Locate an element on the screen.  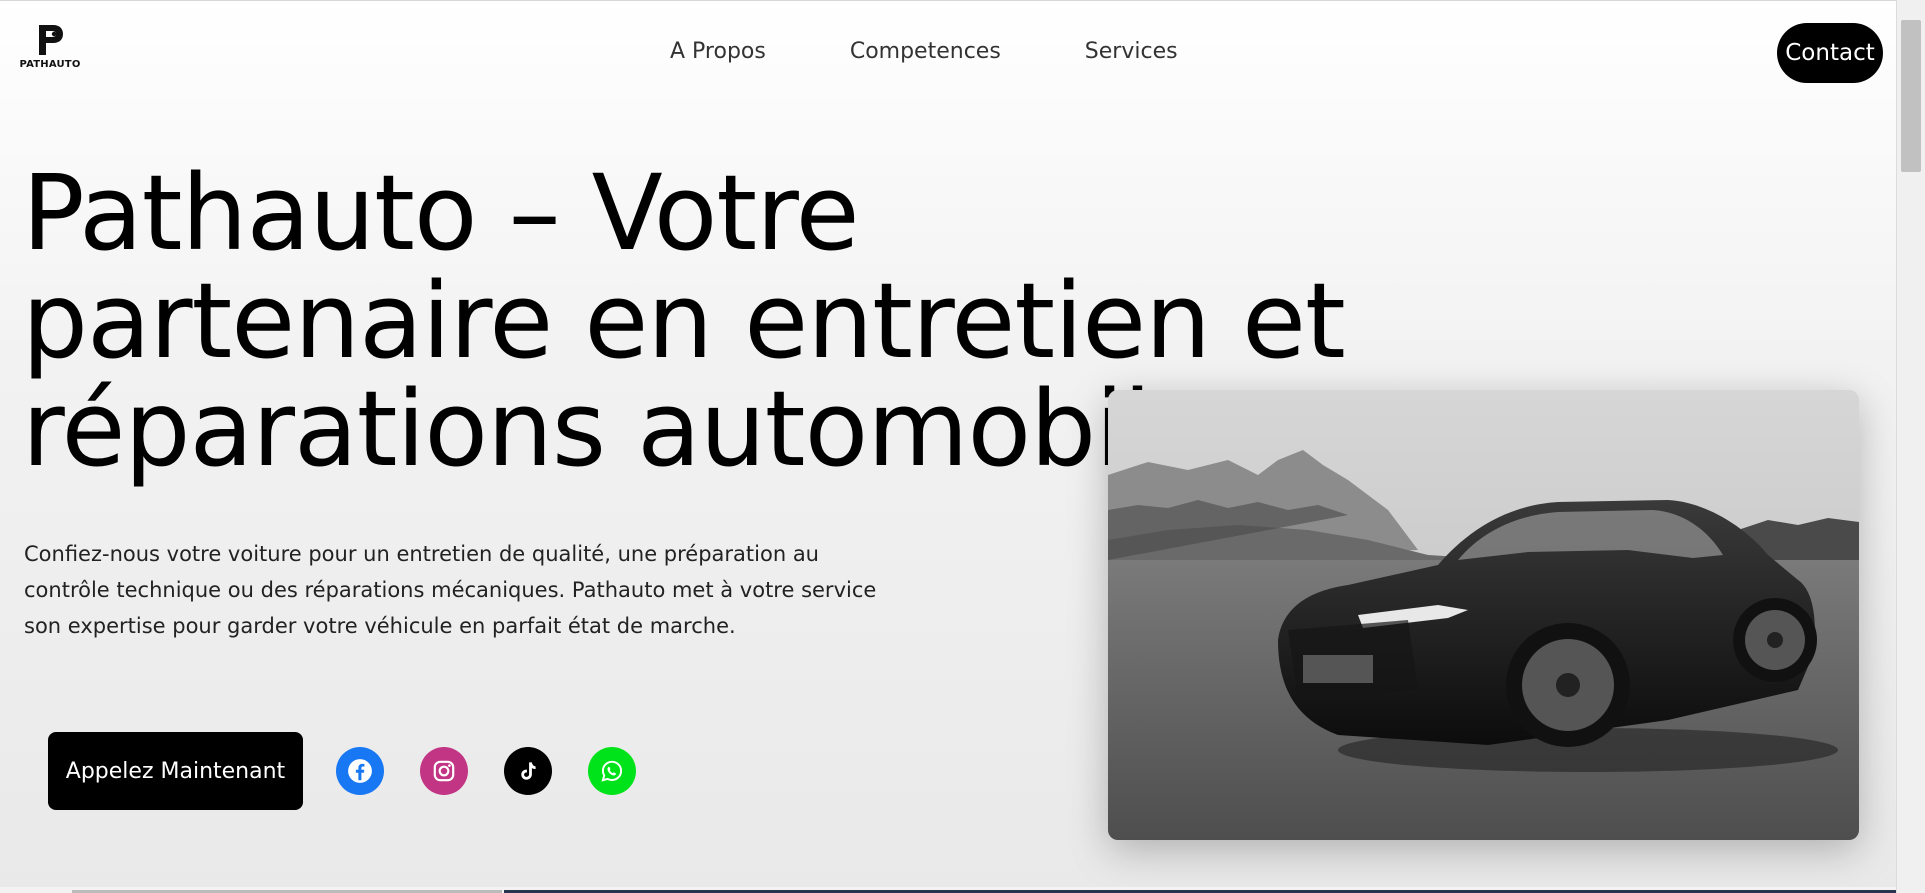
nav-item-competences: Competences is located at coordinates (925, 51).